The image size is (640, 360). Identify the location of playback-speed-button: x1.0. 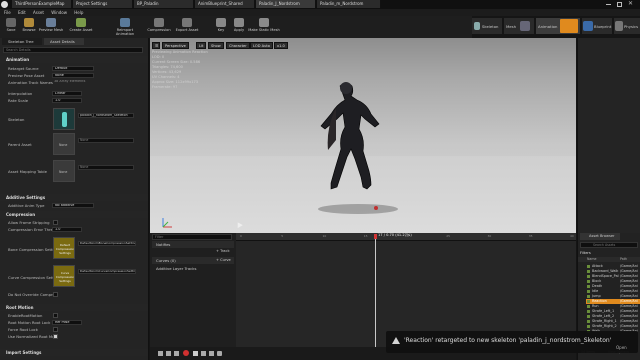
(281, 45).